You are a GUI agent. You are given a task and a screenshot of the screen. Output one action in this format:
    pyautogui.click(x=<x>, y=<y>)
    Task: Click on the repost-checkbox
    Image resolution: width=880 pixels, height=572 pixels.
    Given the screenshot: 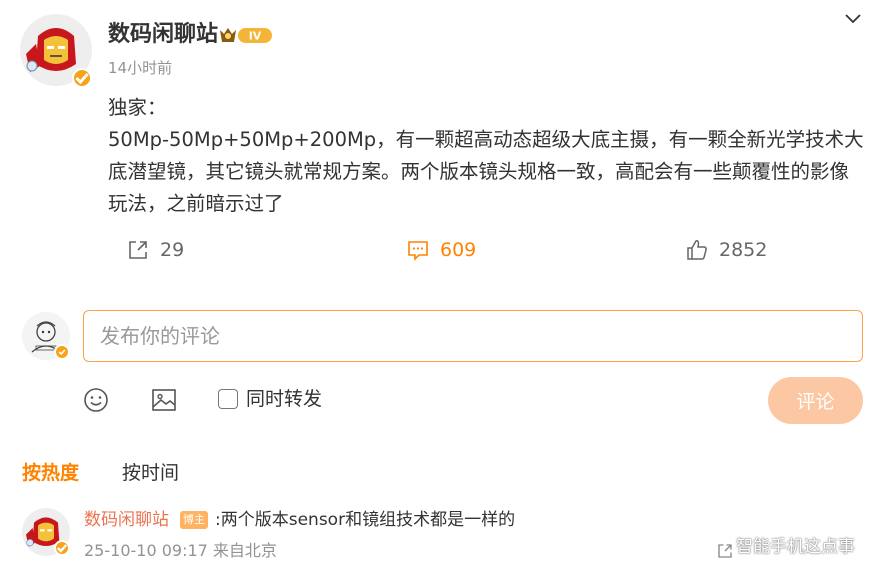 What is the action you would take?
    pyautogui.click(x=228, y=399)
    